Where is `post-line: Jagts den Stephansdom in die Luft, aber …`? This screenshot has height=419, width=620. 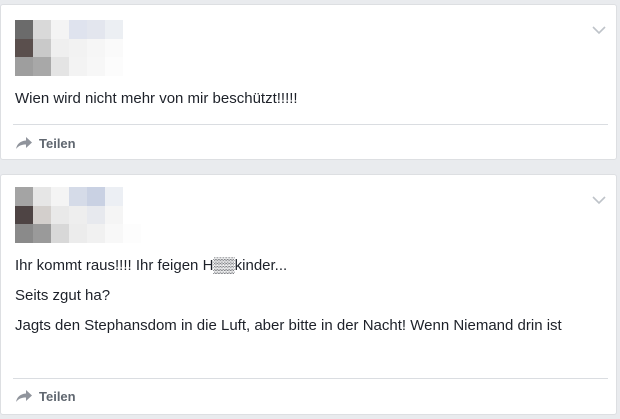 post-line: Jagts den Stephansdom in die Luft, aber … is located at coordinates (288, 325).